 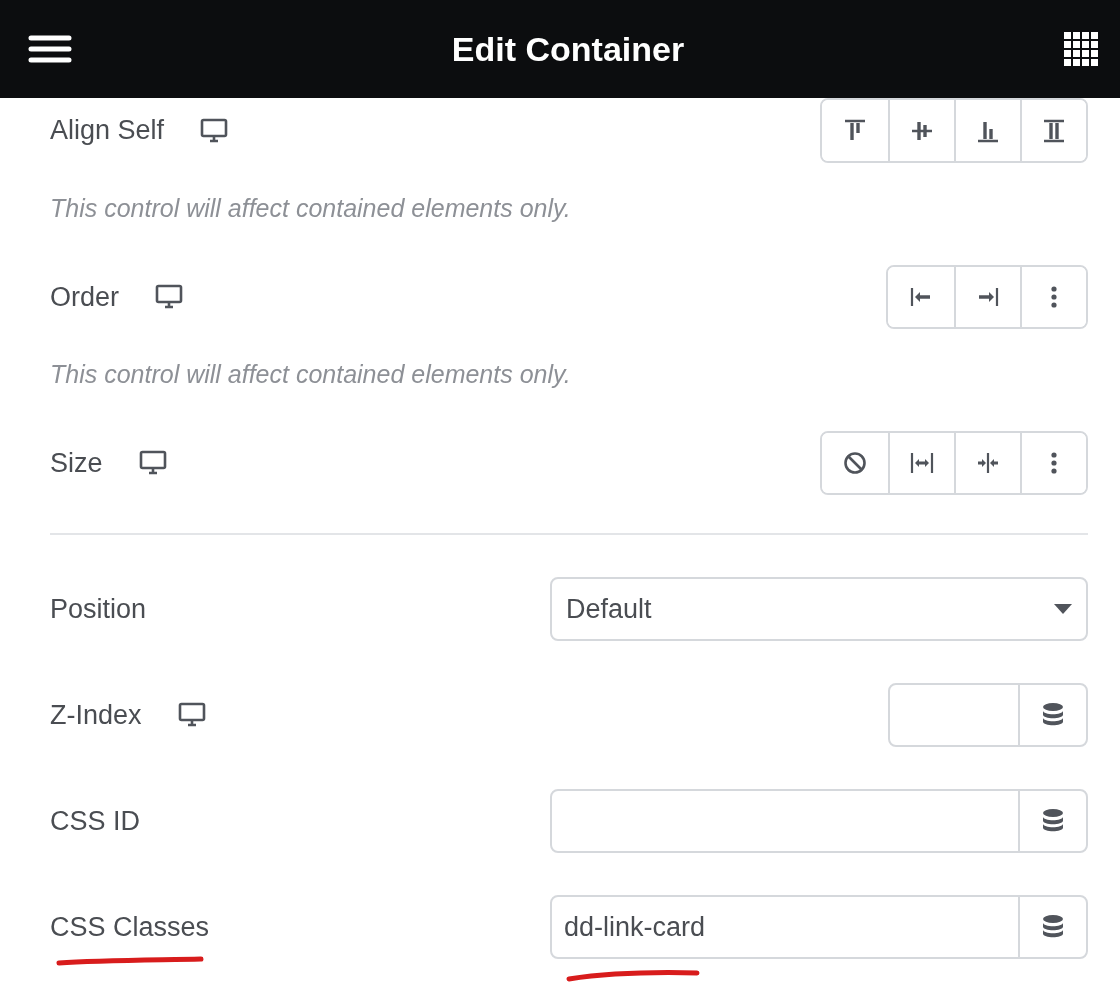 I want to click on field-label: CSS Classes, so click(x=130, y=927).